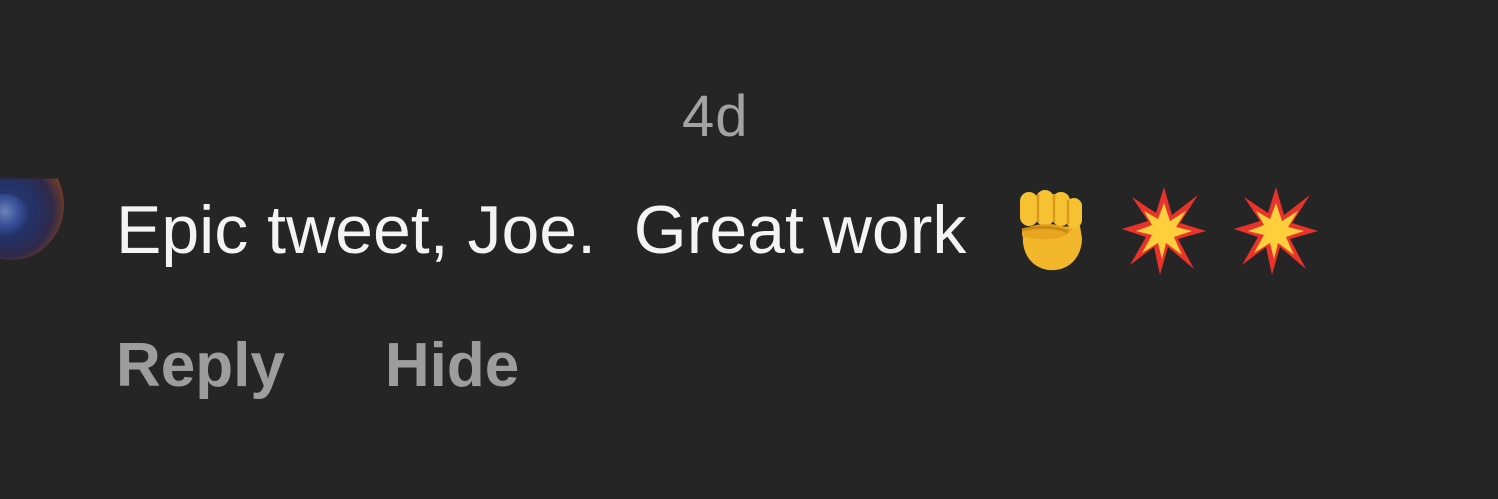 Image resolution: width=1498 pixels, height=499 pixels. Describe the element at coordinates (32, 219) in the screenshot. I see `avatar` at that location.